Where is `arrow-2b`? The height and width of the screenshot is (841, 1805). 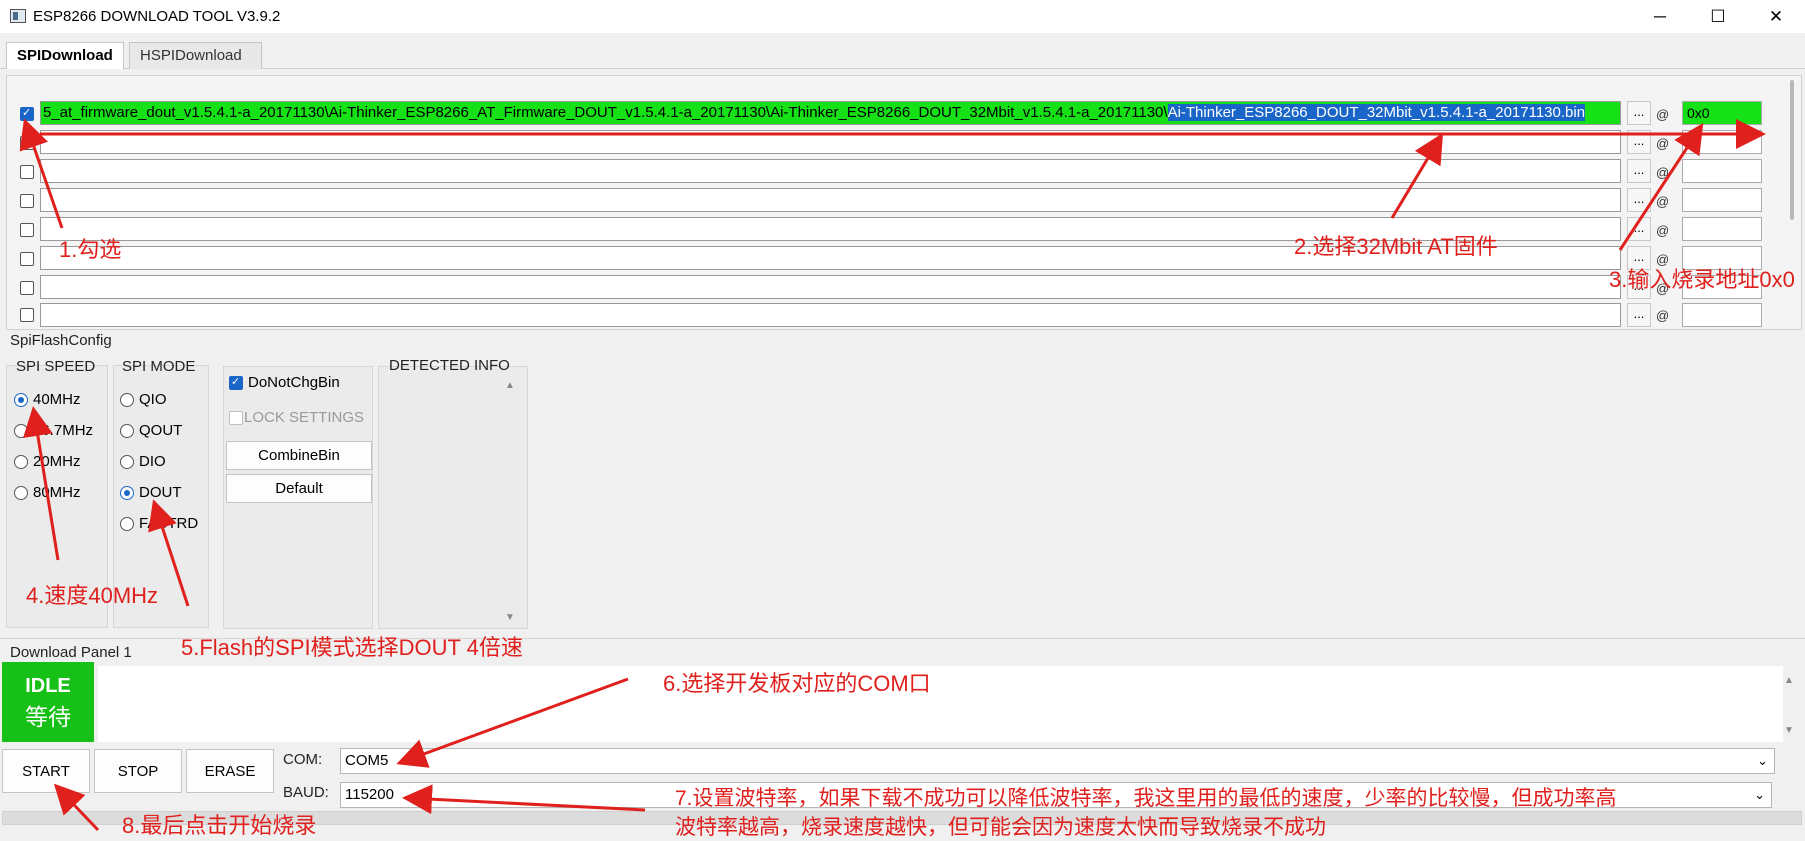 arrow-2b is located at coordinates (1417, 175).